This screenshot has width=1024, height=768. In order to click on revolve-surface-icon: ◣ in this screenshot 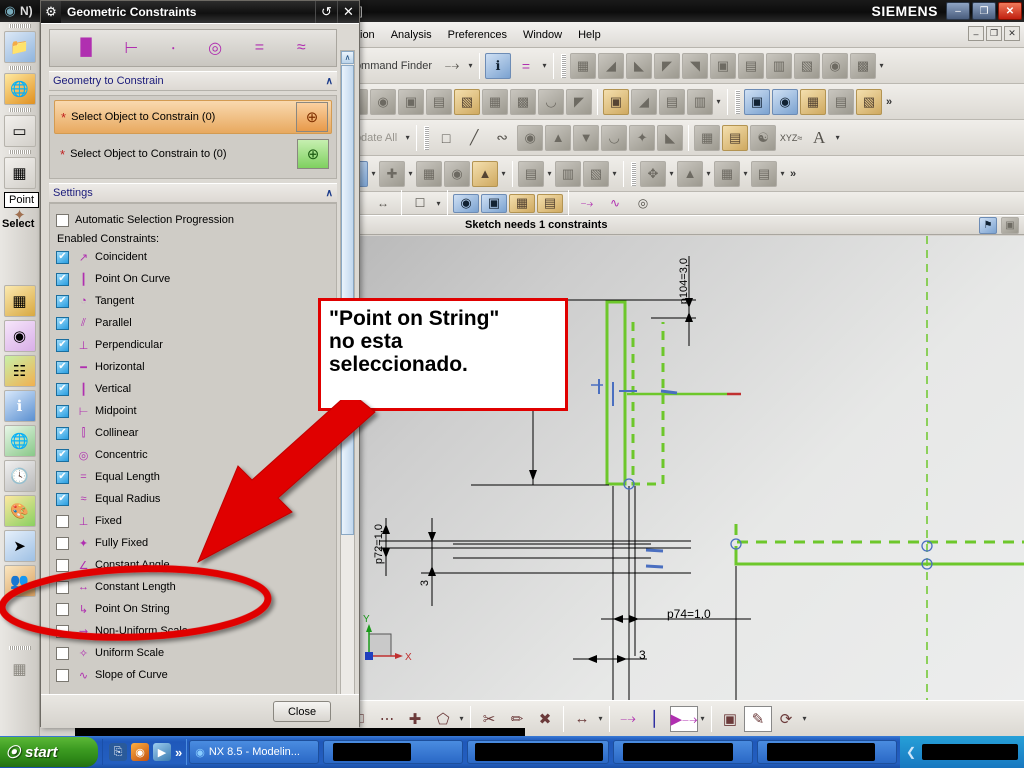, I will do `click(638, 65)`.